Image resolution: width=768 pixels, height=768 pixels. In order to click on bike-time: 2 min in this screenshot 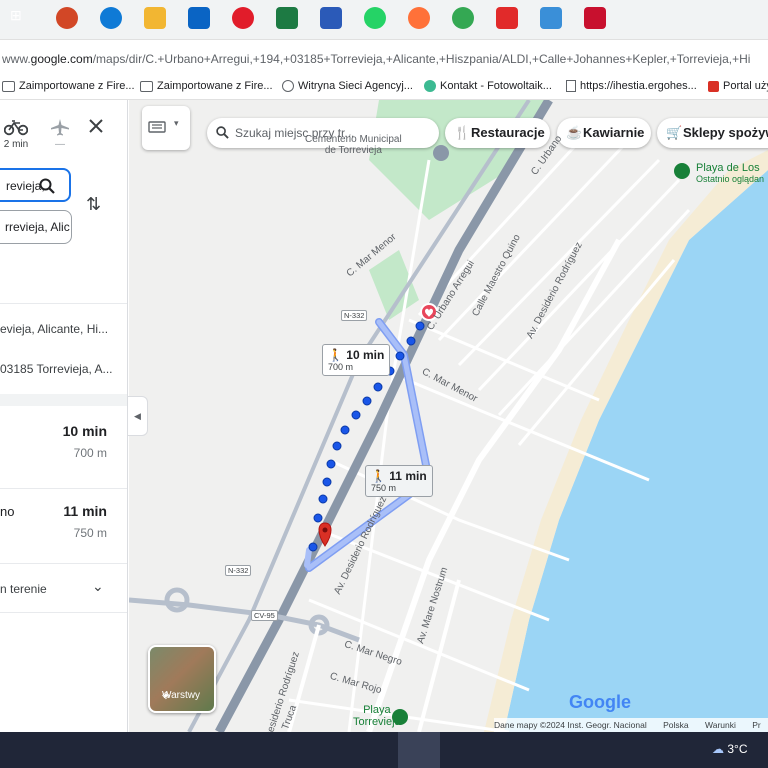, I will do `click(16, 144)`.